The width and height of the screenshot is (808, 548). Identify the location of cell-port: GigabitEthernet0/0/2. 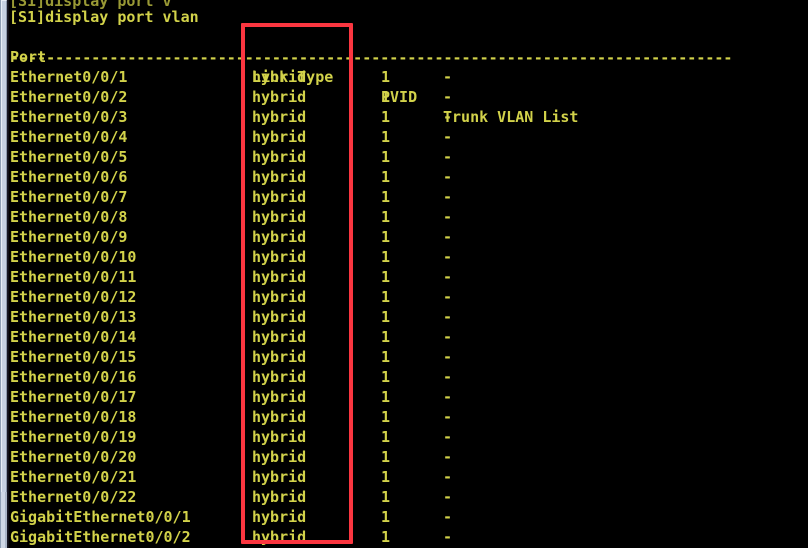
(100, 537).